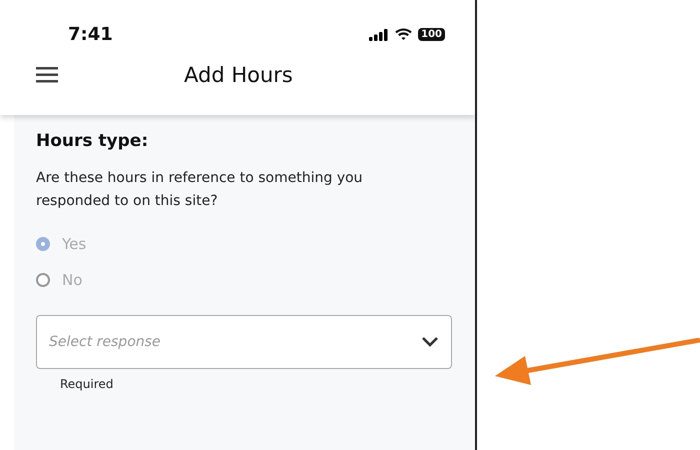 The width and height of the screenshot is (700, 450). What do you see at coordinates (90, 34) in the screenshot?
I see `status-time: 7:41` at bounding box center [90, 34].